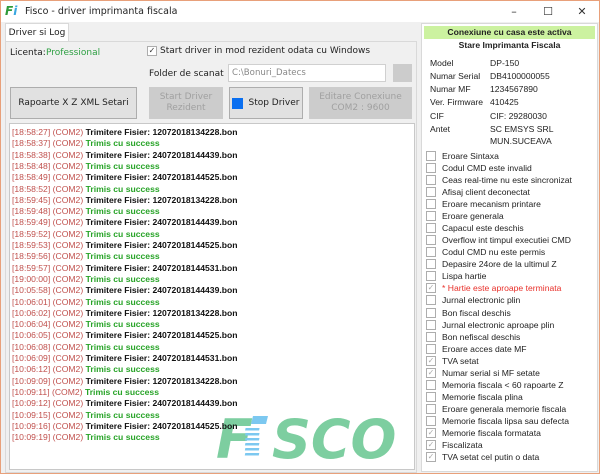 The image size is (600, 474). I want to click on stop-driver-button: Stop Driver, so click(266, 103).